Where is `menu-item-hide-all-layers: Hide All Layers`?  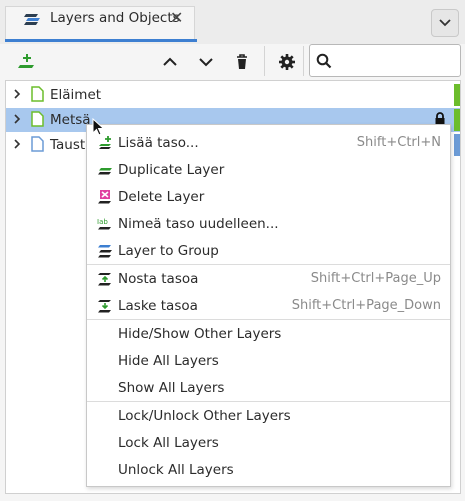 menu-item-hide-all-layers: Hide All Layers is located at coordinates (268, 361).